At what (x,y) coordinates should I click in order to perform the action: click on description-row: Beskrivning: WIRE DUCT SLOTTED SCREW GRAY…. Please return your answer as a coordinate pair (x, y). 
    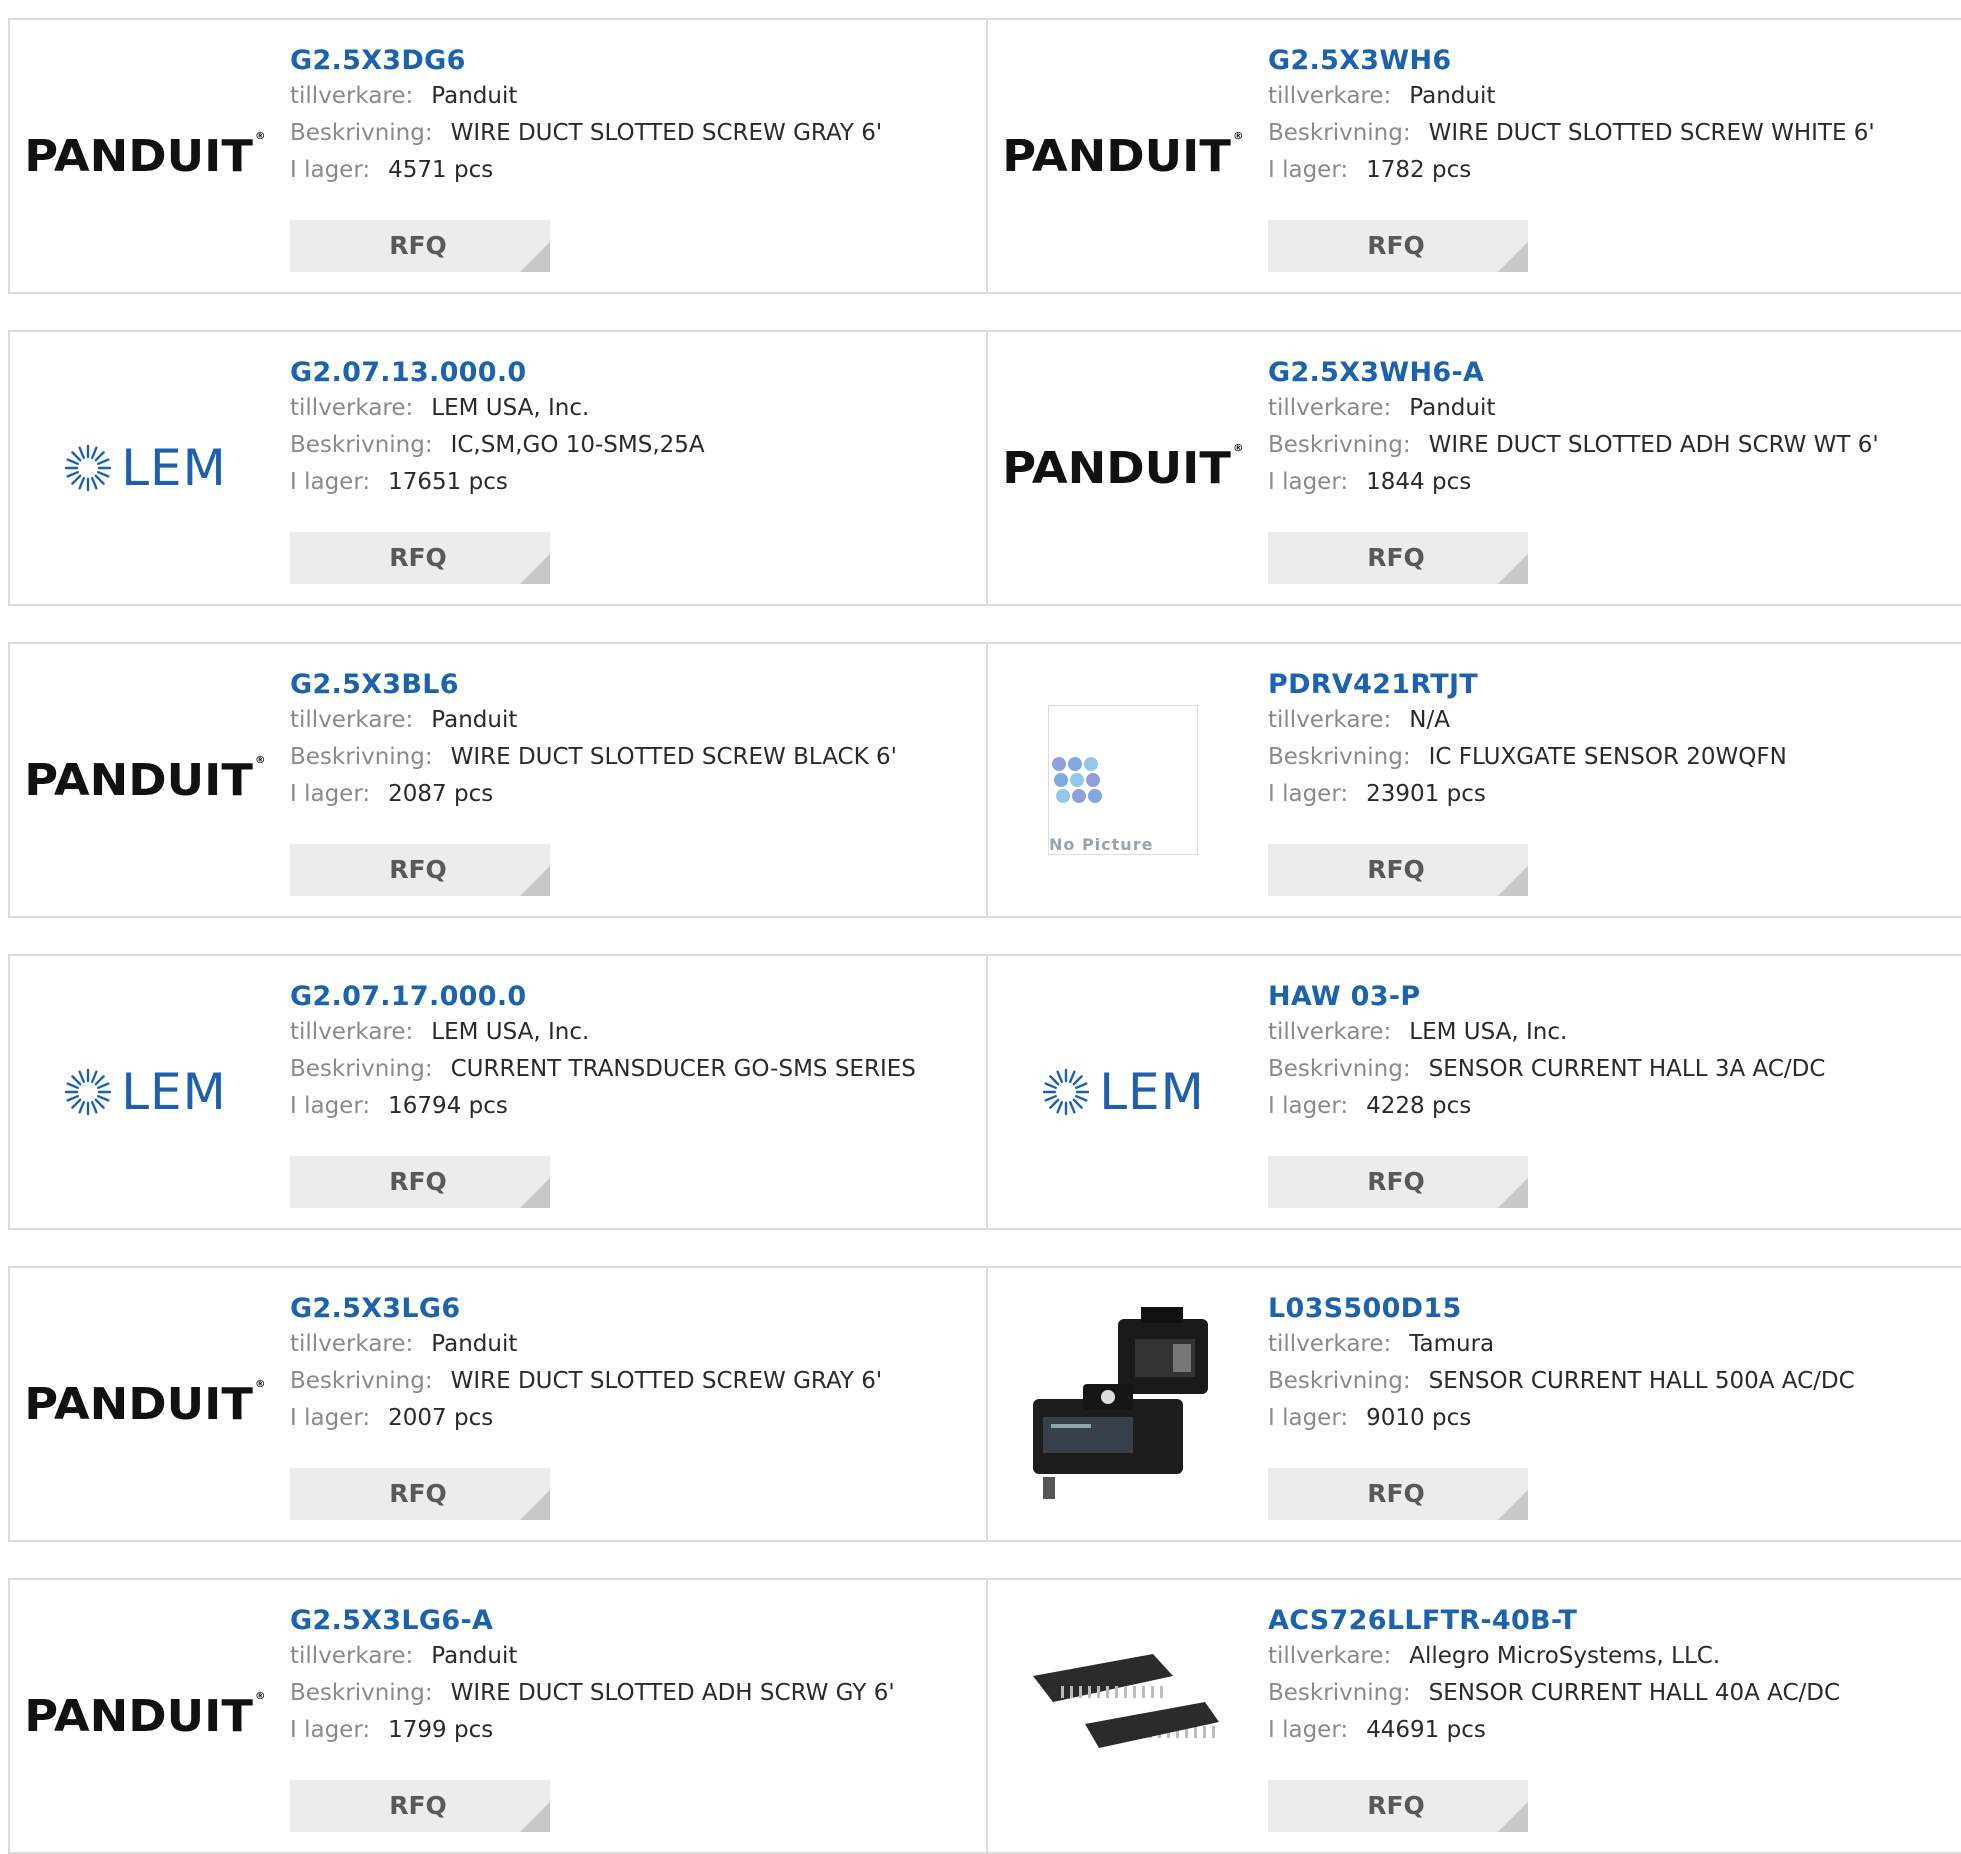
    Looking at the image, I should click on (633, 133).